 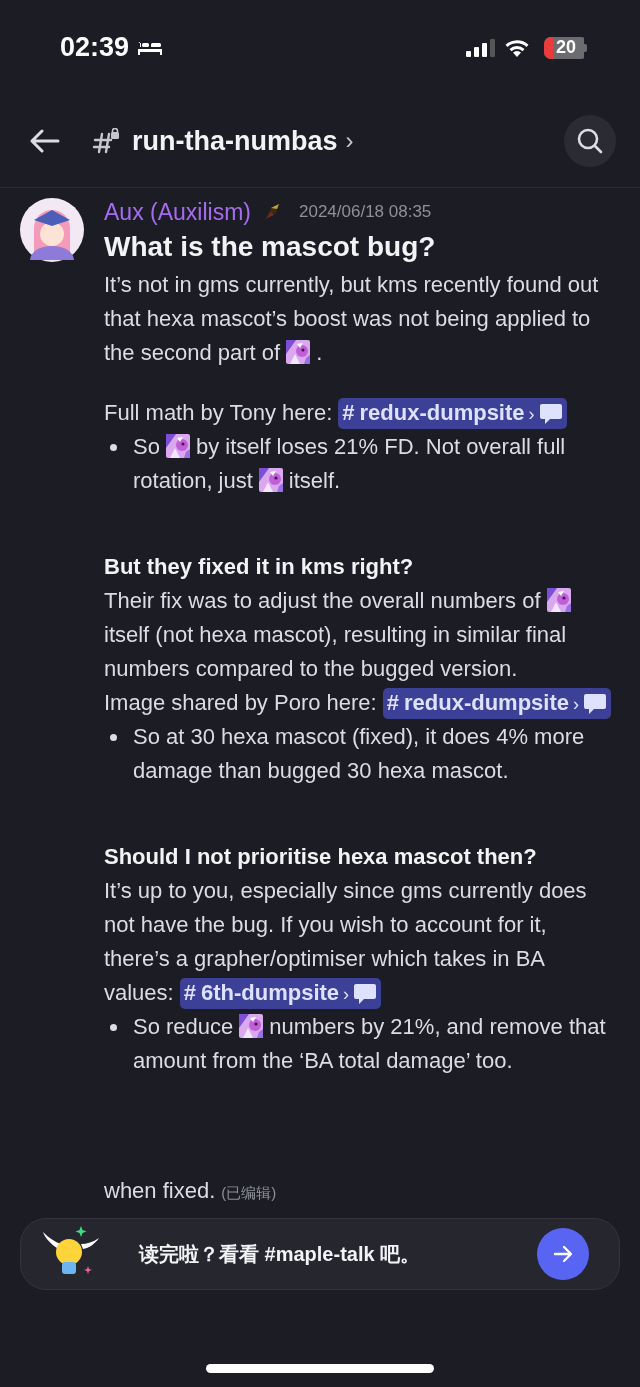 I want to click on message-heading: But they fixed it in kms right?, so click(x=259, y=567).